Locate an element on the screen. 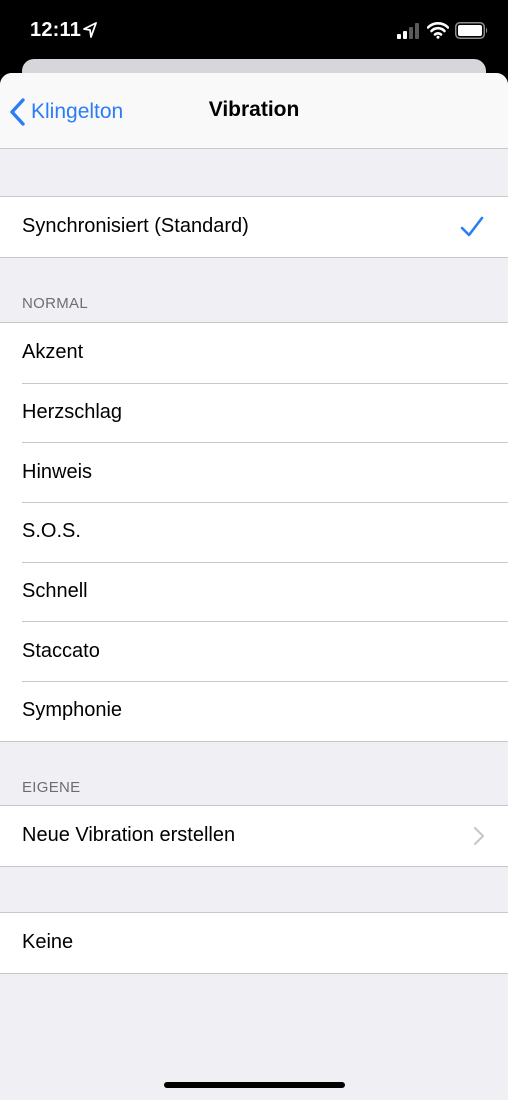 The image size is (508, 1100). option-sos: S.O.S. is located at coordinates (254, 532).